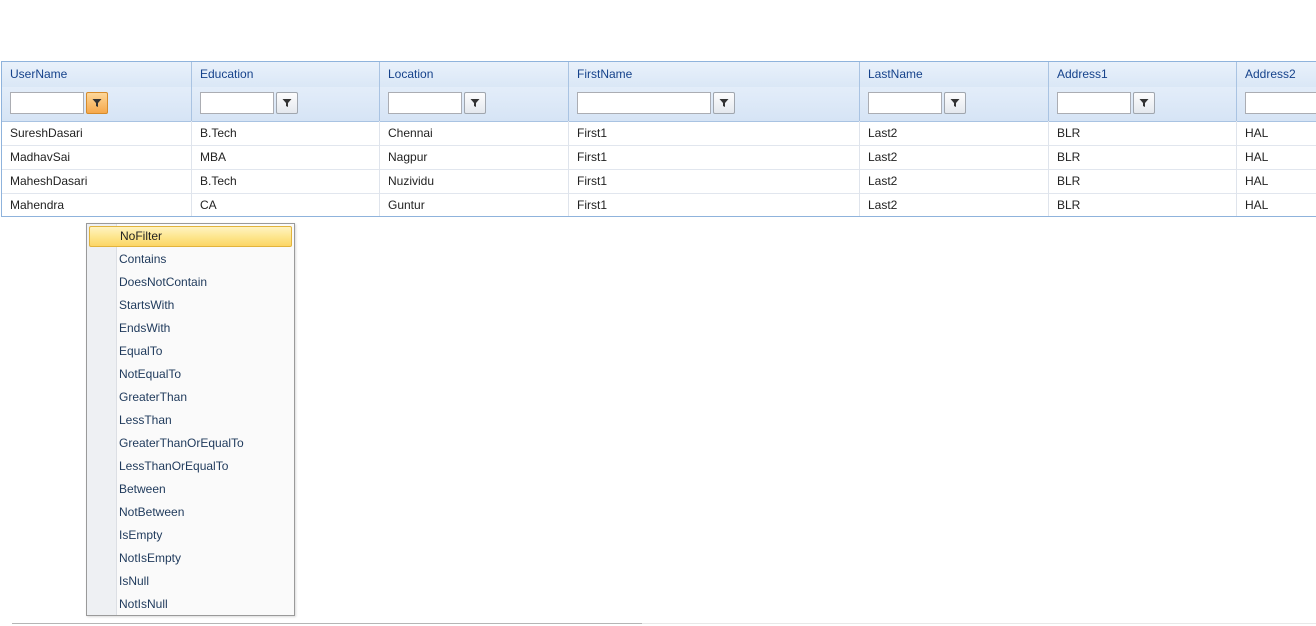 The height and width of the screenshot is (626, 1316). I want to click on menu-item-lessthan: LessThan, so click(190, 420).